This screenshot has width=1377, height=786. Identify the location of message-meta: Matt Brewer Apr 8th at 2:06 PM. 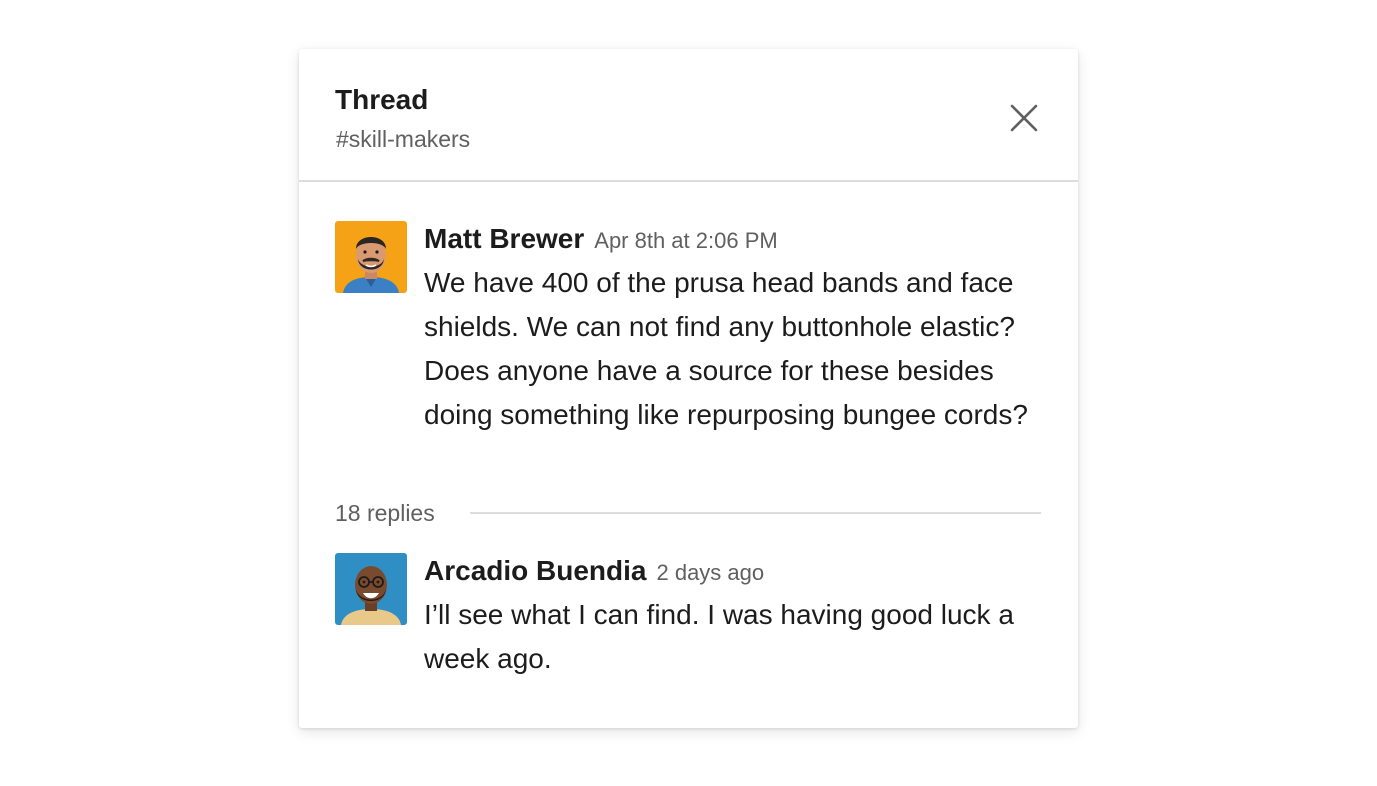
(734, 239).